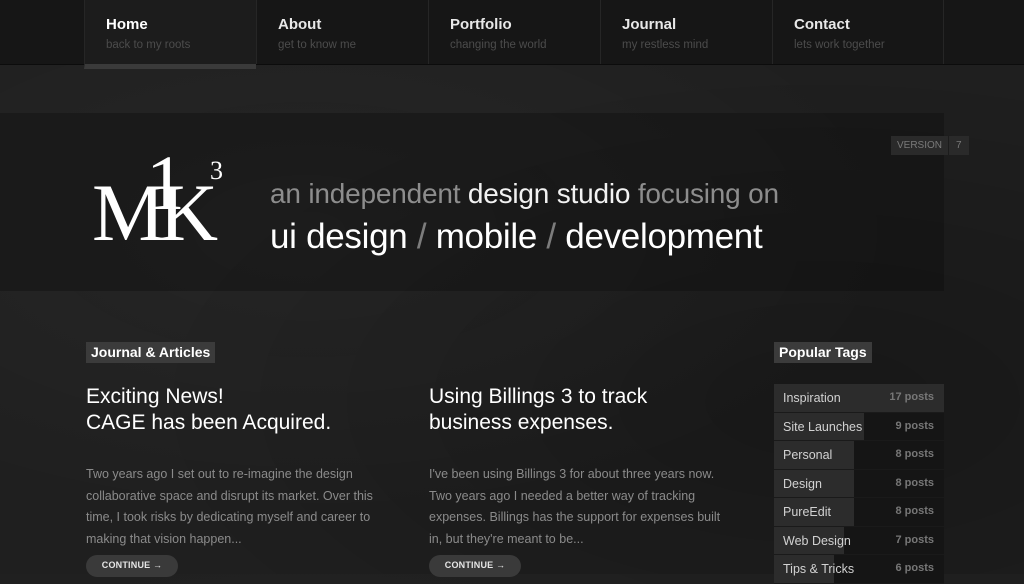 The image size is (1024, 584). What do you see at coordinates (342, 32) in the screenshot?
I see `nav-item-about: About get to know me` at bounding box center [342, 32].